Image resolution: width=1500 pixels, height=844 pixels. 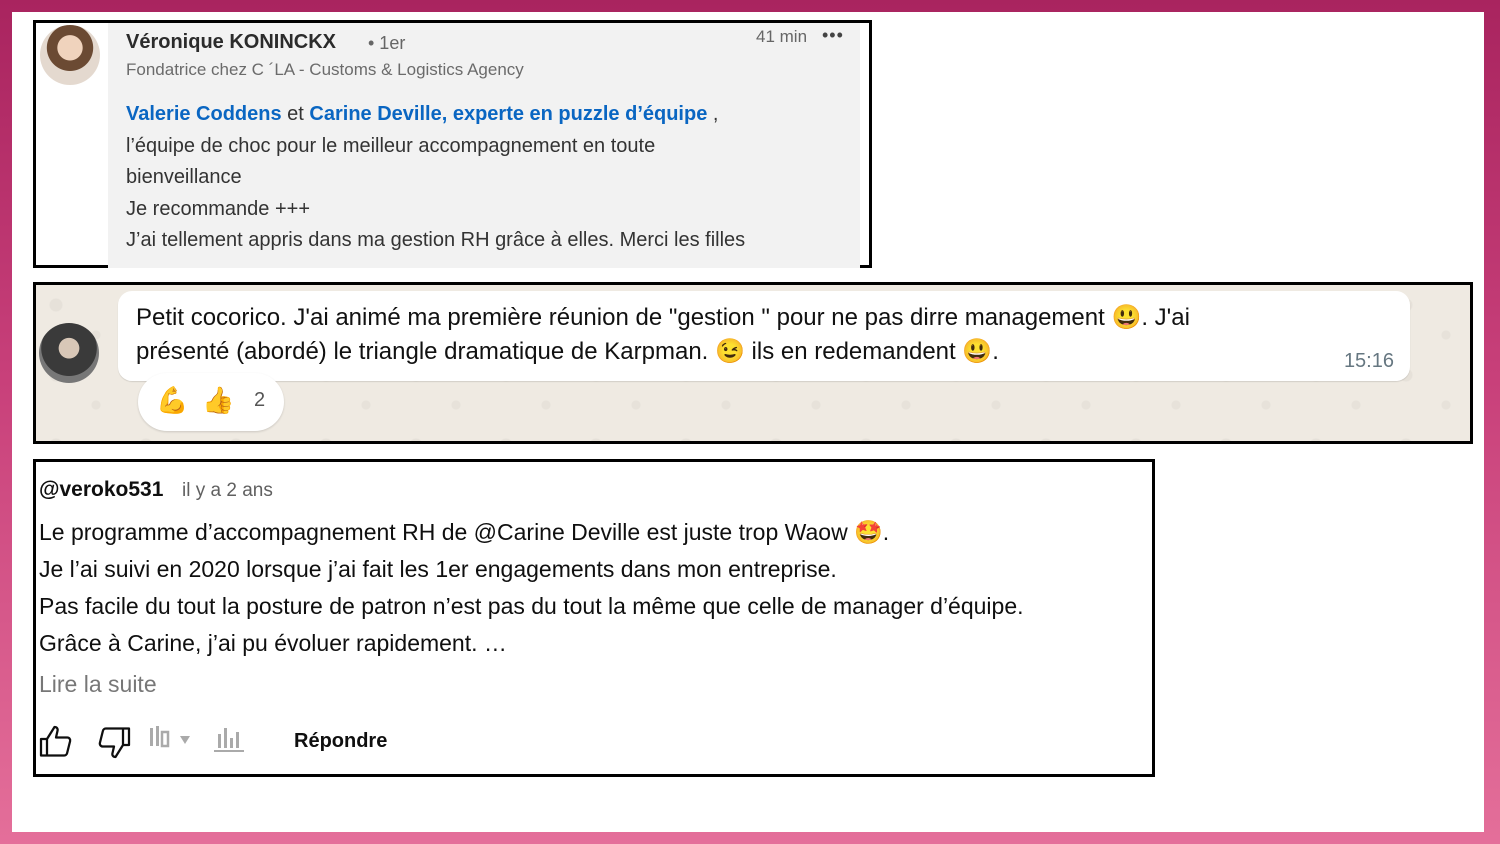 What do you see at coordinates (833, 35) in the screenshot?
I see `more-options-icon: •••` at bounding box center [833, 35].